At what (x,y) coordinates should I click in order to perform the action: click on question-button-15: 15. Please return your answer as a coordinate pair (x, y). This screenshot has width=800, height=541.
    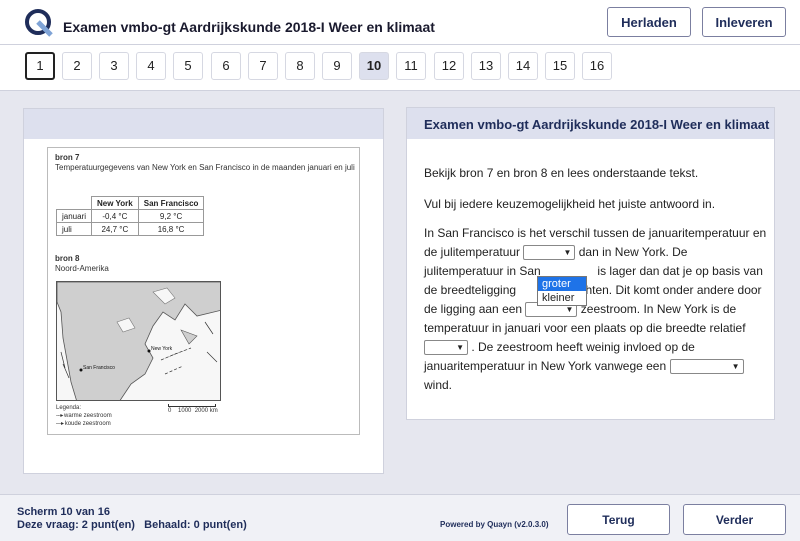
    Looking at the image, I should click on (560, 66).